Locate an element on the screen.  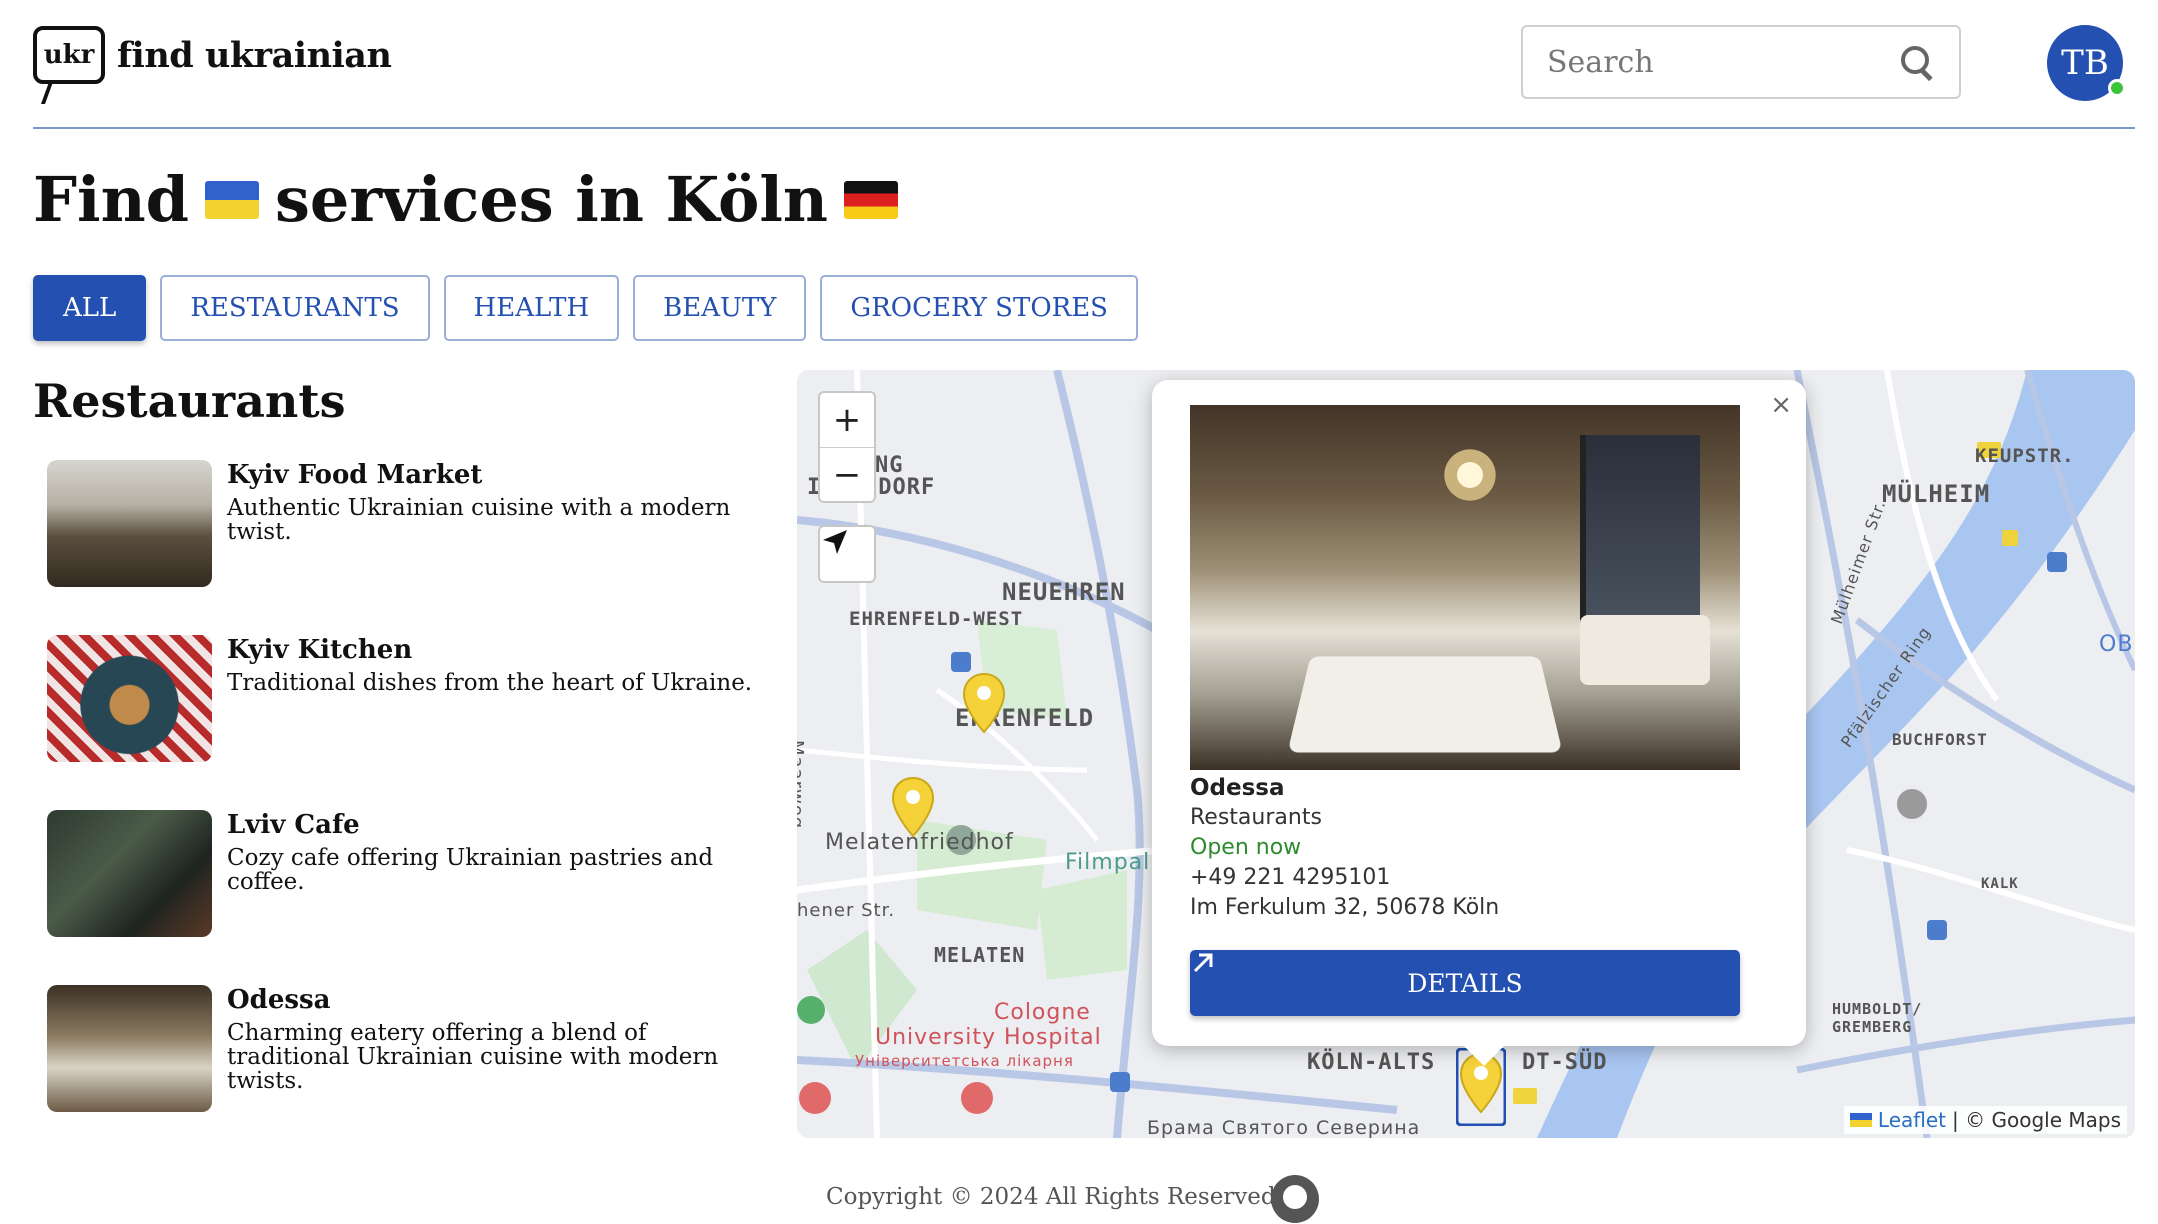
filter-grocery-stores: GROCERY STORES is located at coordinates (979, 308).